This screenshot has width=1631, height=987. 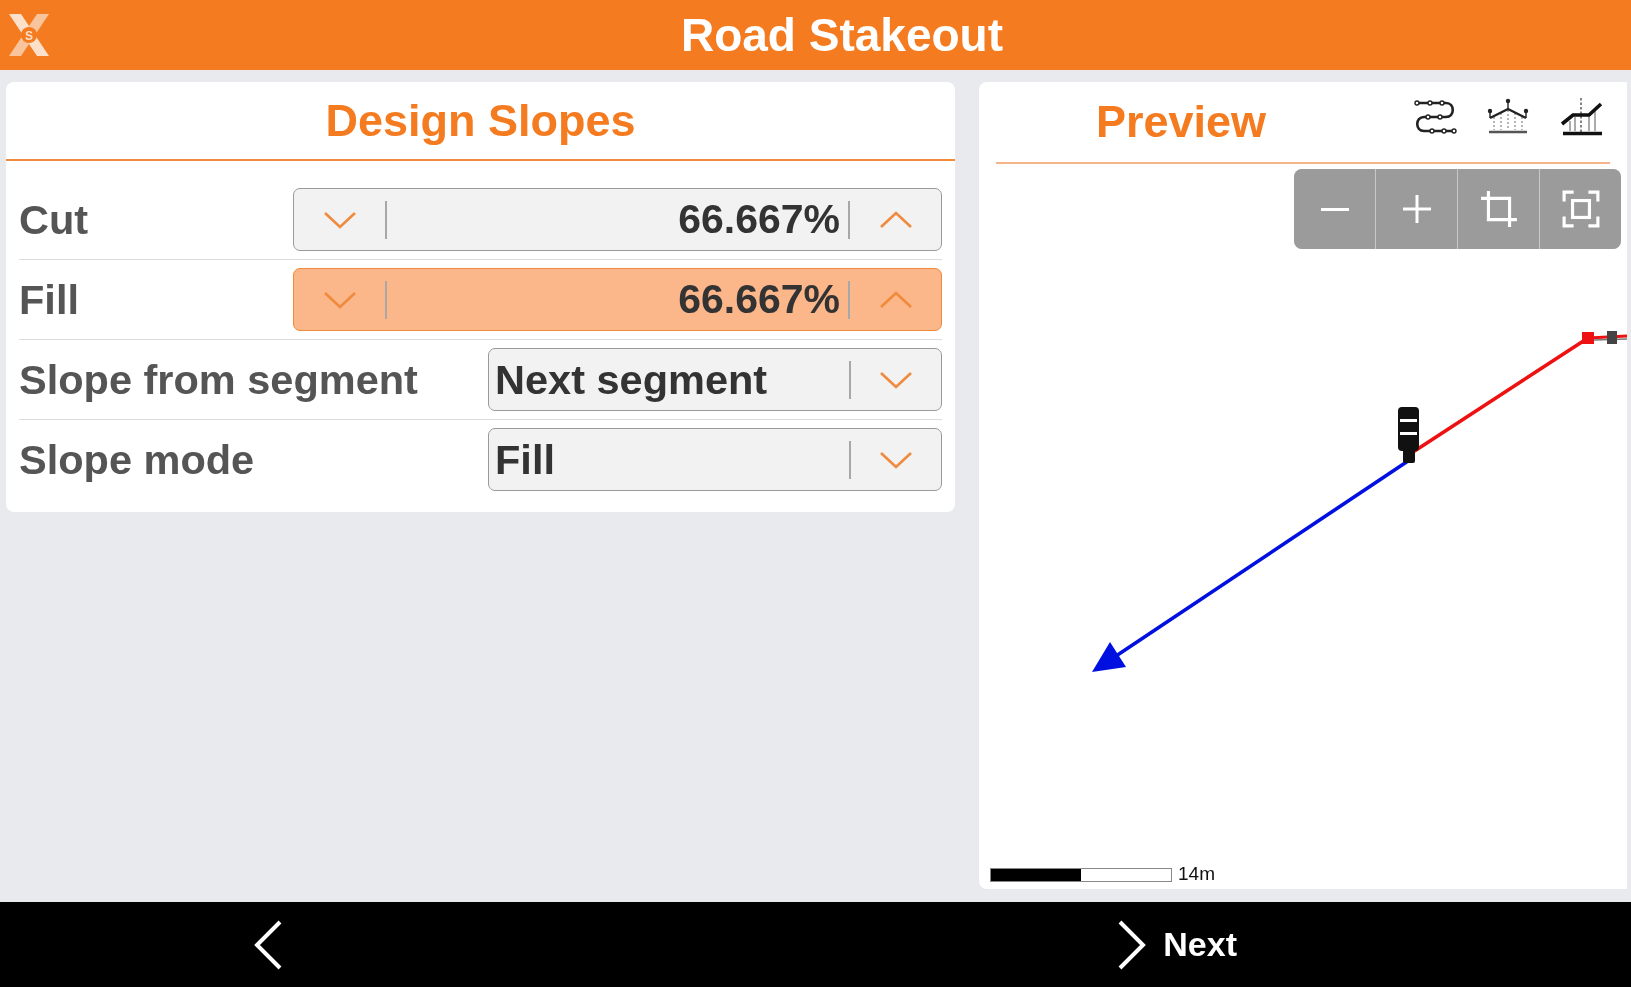 What do you see at coordinates (1181, 122) in the screenshot?
I see `panel-title: Preview` at bounding box center [1181, 122].